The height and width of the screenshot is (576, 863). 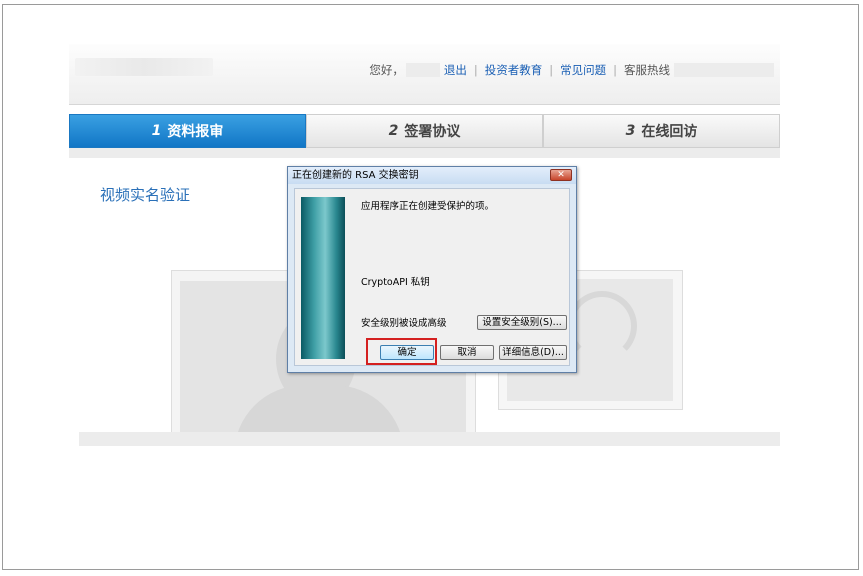 I want to click on progress-steps: 1 资料报审 2 签署协议 3 在线回访, so click(x=424, y=134).